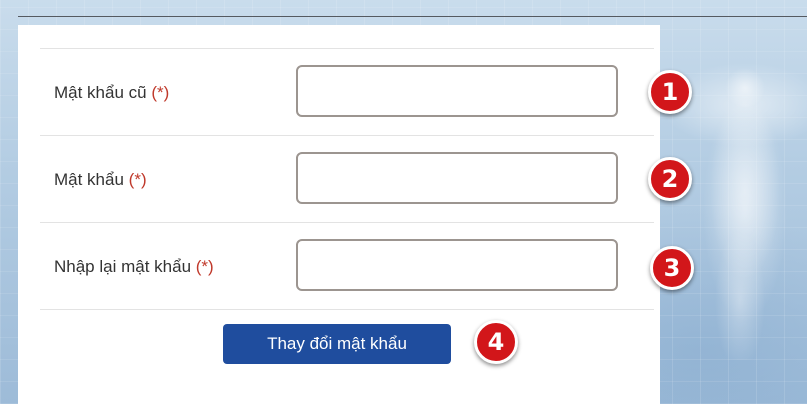  I want to click on confirm-password-input, so click(457, 265).